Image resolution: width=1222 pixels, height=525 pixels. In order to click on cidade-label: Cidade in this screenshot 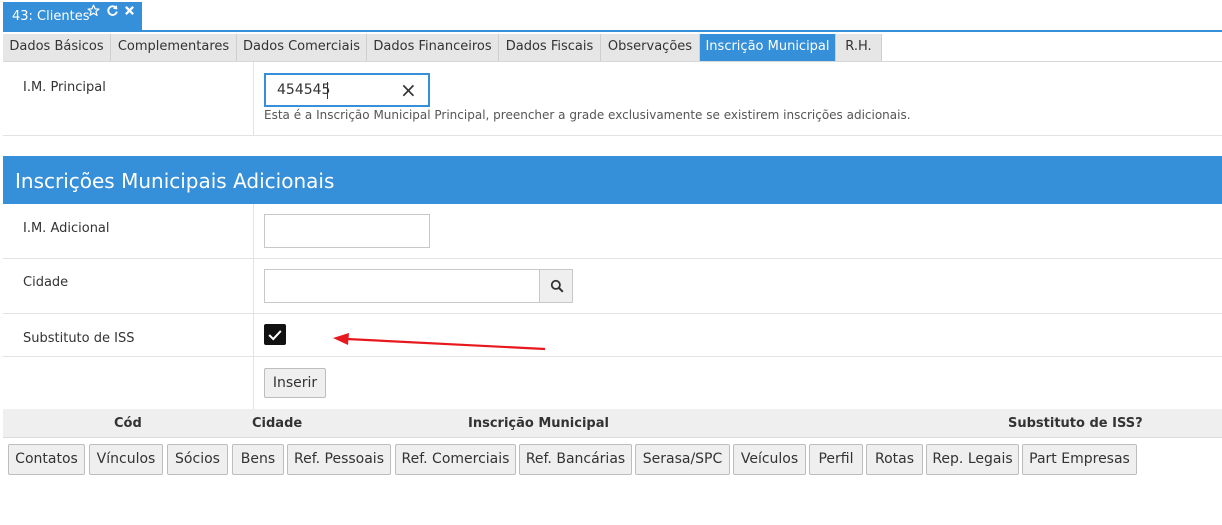, I will do `click(46, 282)`.